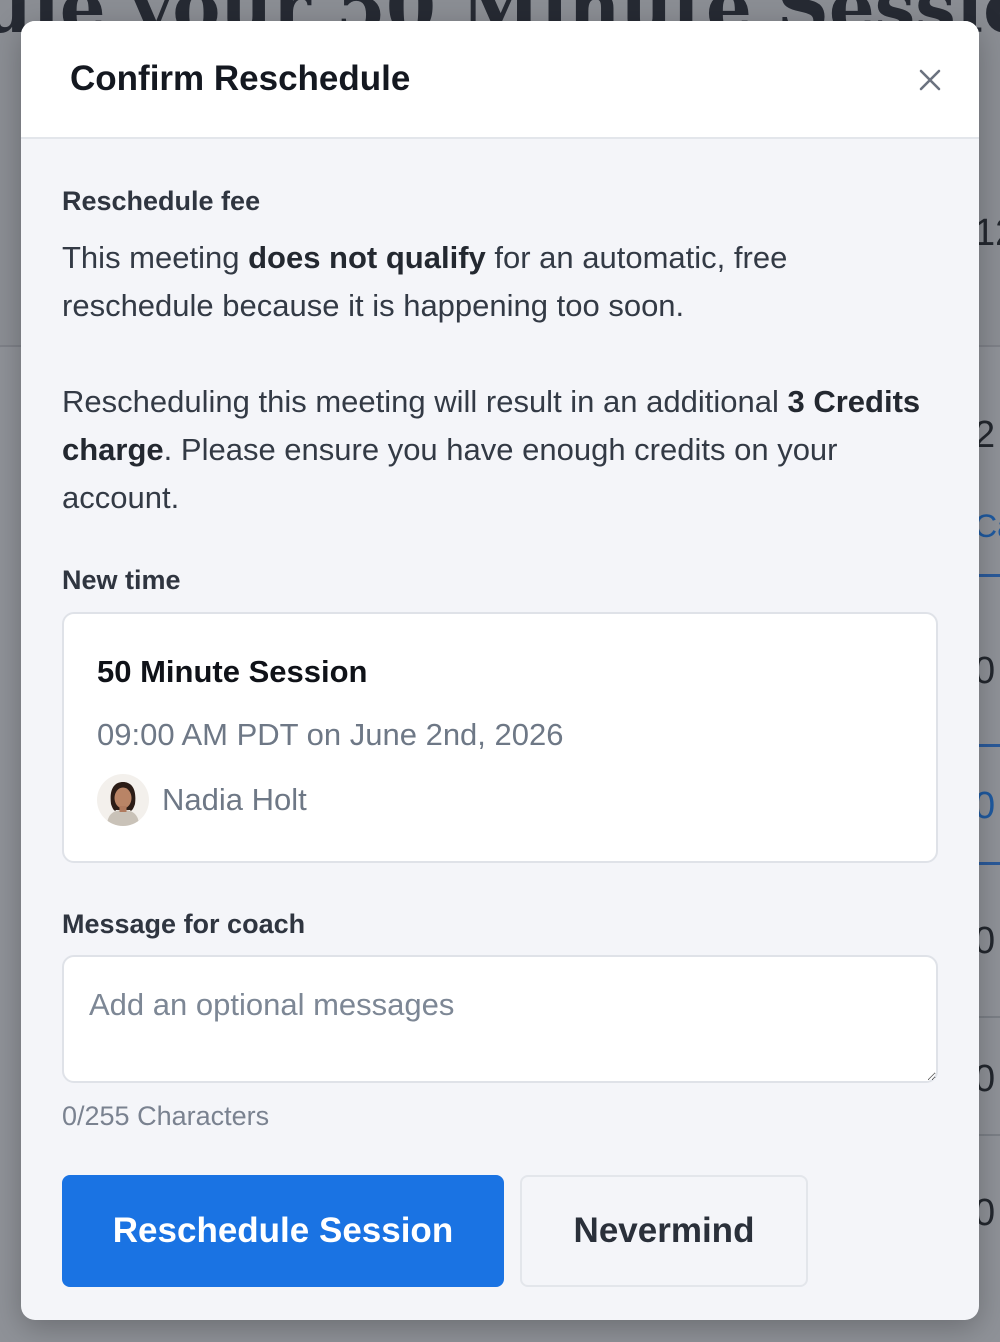 Image resolution: width=1000 pixels, height=1342 pixels. I want to click on coach-row: Nadia Holt, so click(202, 800).